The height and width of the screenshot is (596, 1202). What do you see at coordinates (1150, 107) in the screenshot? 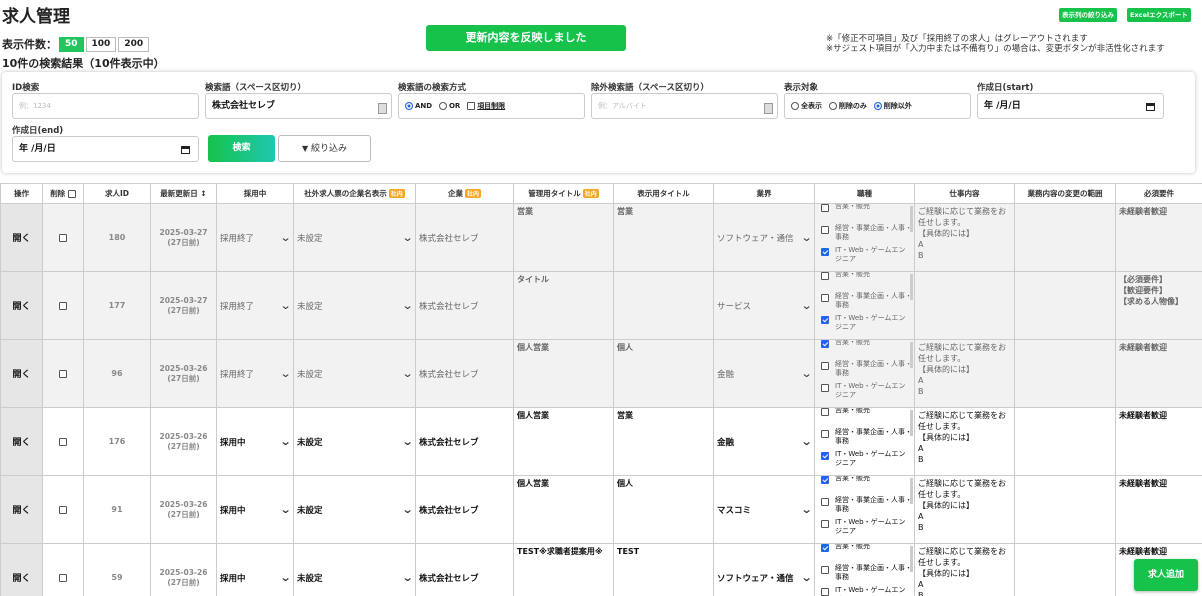
I see `calendar-icon` at bounding box center [1150, 107].